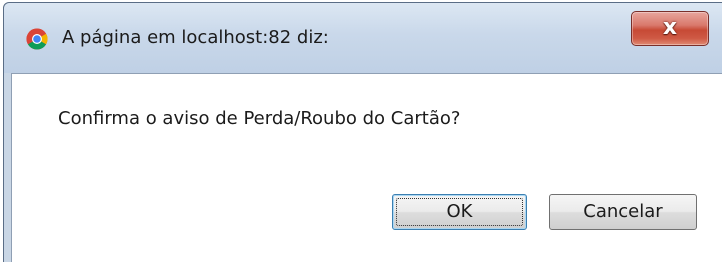 The width and height of the screenshot is (722, 262). I want to click on focus-ring, so click(459, 212).